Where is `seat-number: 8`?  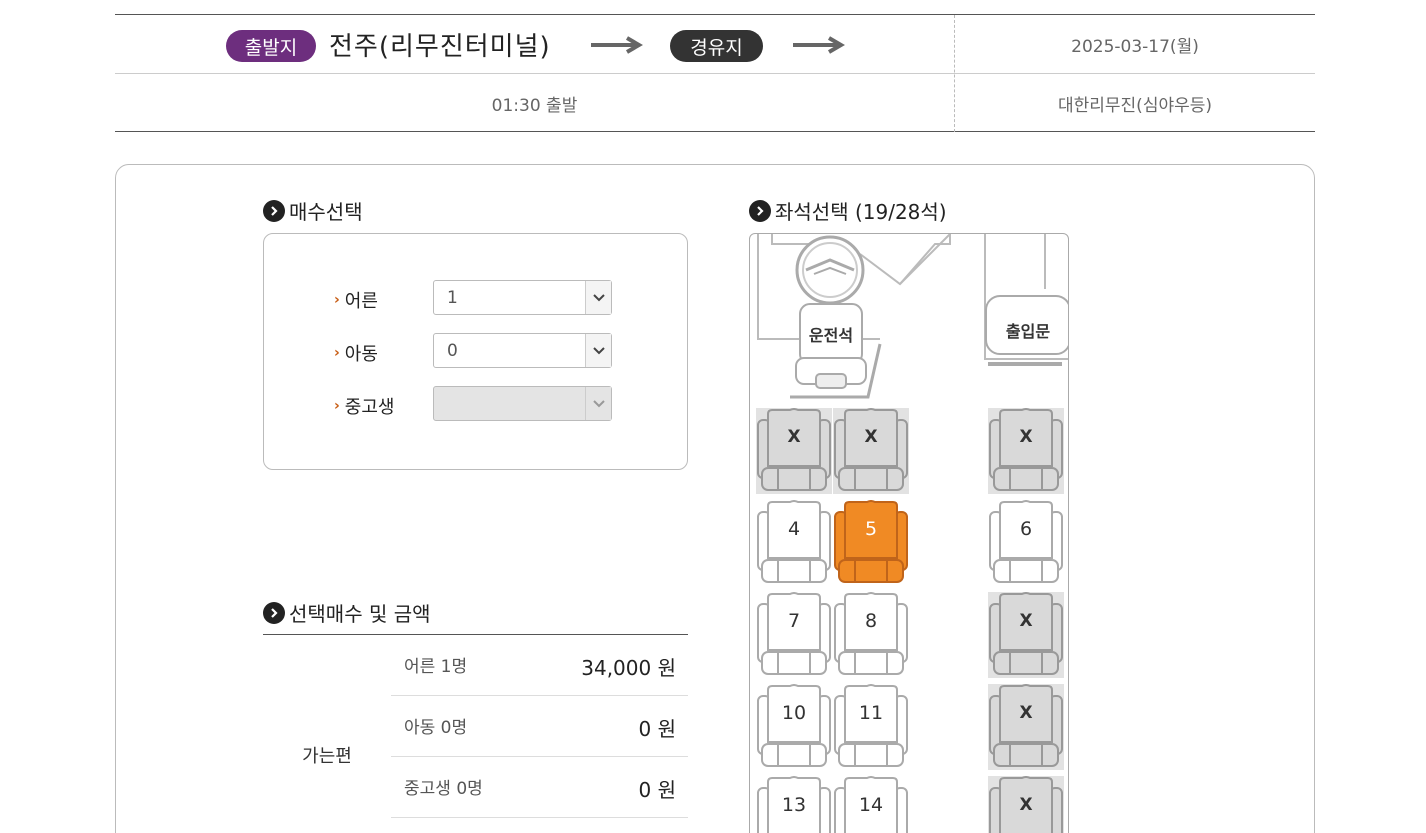
seat-number: 8 is located at coordinates (871, 621).